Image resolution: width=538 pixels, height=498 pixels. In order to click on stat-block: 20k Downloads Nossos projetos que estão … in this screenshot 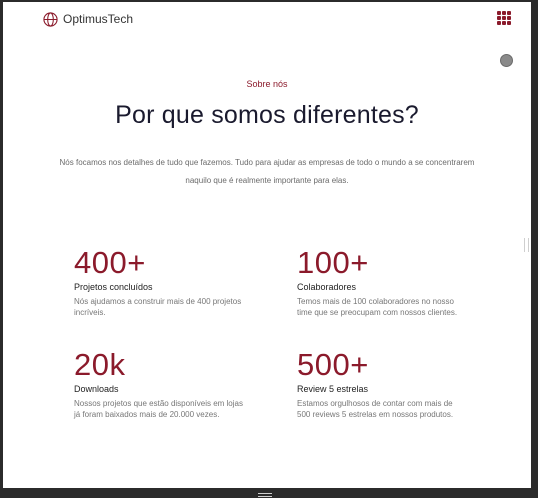, I will do `click(159, 384)`.